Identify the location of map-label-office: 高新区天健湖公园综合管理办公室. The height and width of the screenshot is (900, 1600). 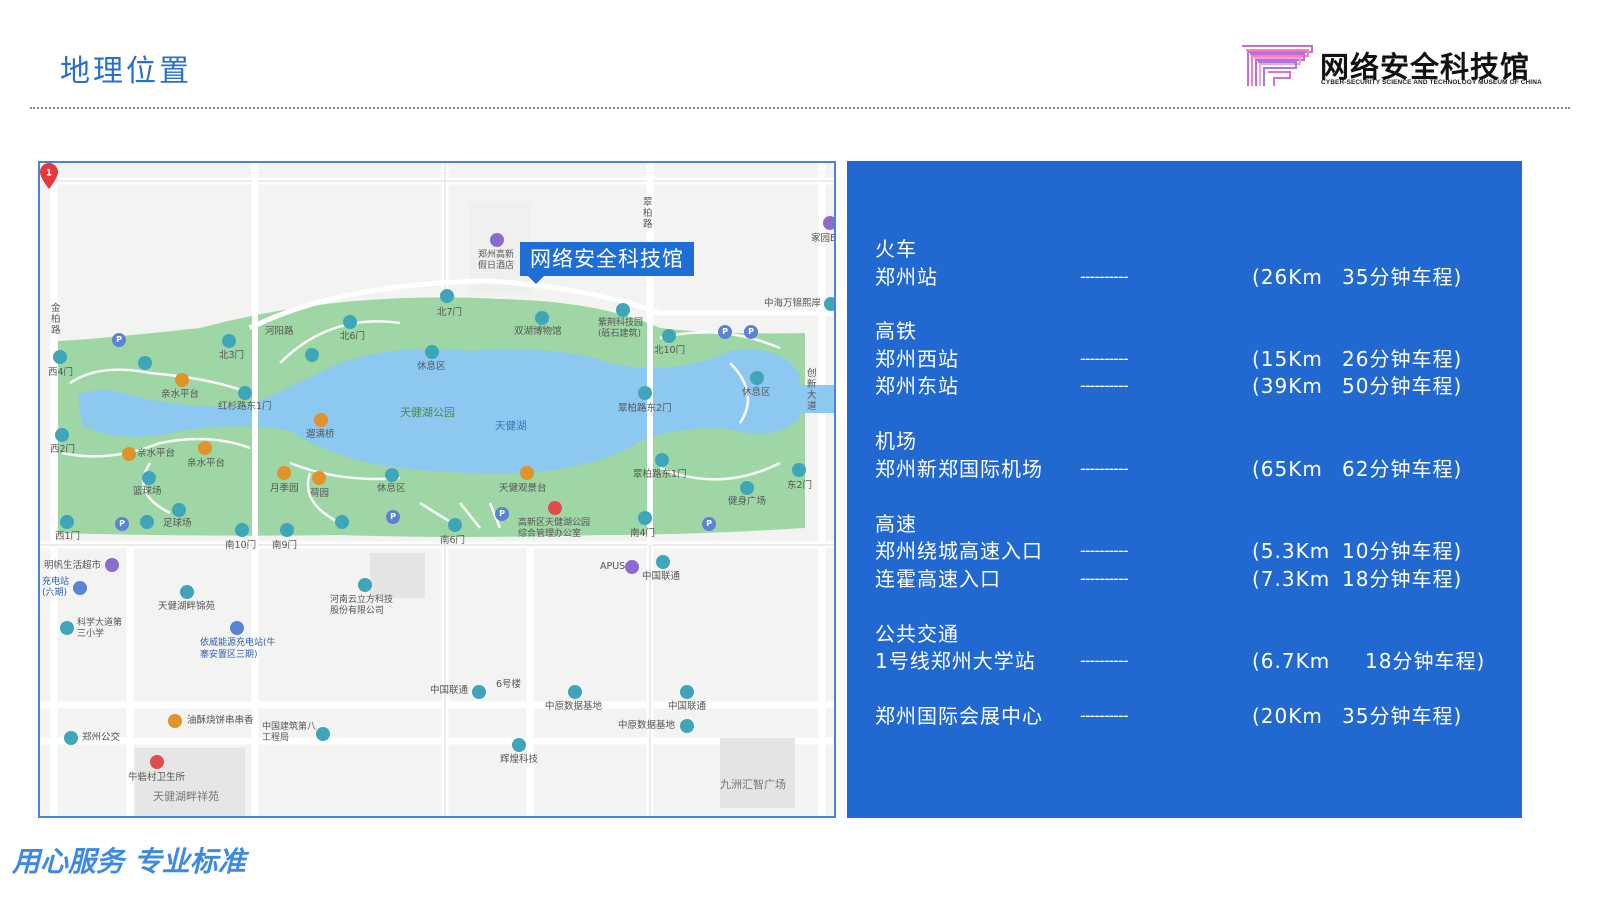
(554, 528).